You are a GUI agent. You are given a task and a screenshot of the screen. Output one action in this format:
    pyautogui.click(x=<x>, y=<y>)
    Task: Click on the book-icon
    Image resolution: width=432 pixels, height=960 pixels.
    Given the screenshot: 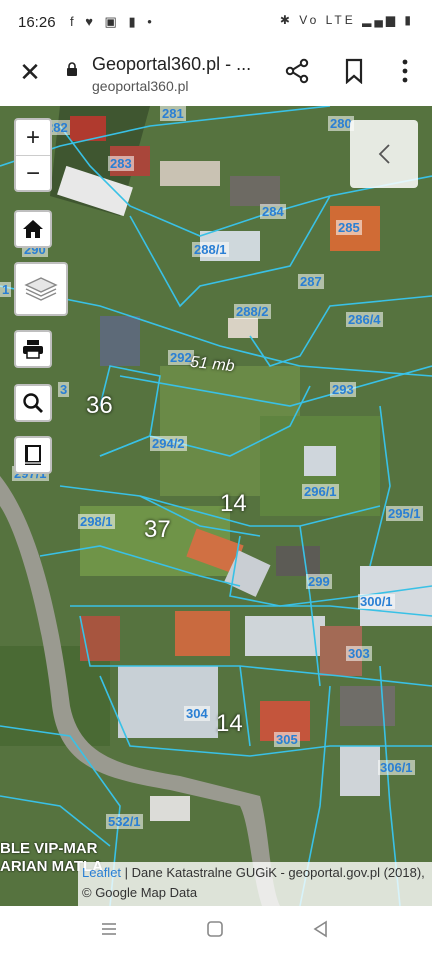 What is the action you would take?
    pyautogui.click(x=33, y=455)
    